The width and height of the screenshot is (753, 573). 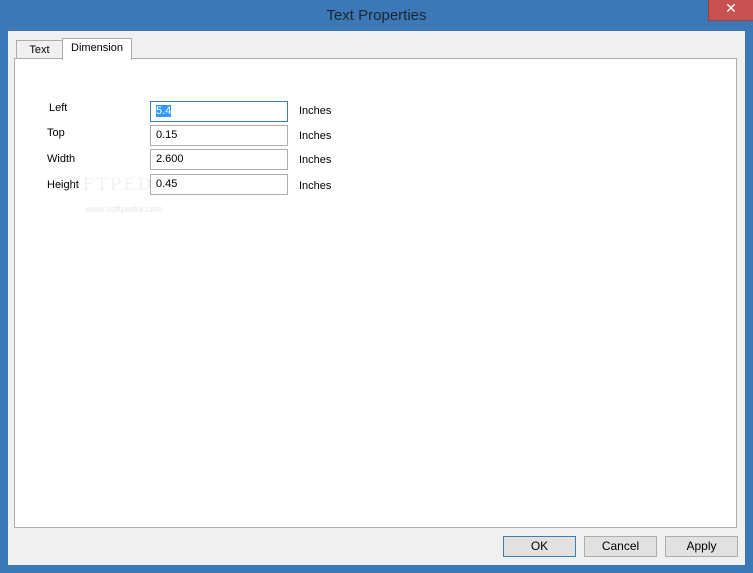 I want to click on cancel-button: Cancel, so click(x=620, y=546).